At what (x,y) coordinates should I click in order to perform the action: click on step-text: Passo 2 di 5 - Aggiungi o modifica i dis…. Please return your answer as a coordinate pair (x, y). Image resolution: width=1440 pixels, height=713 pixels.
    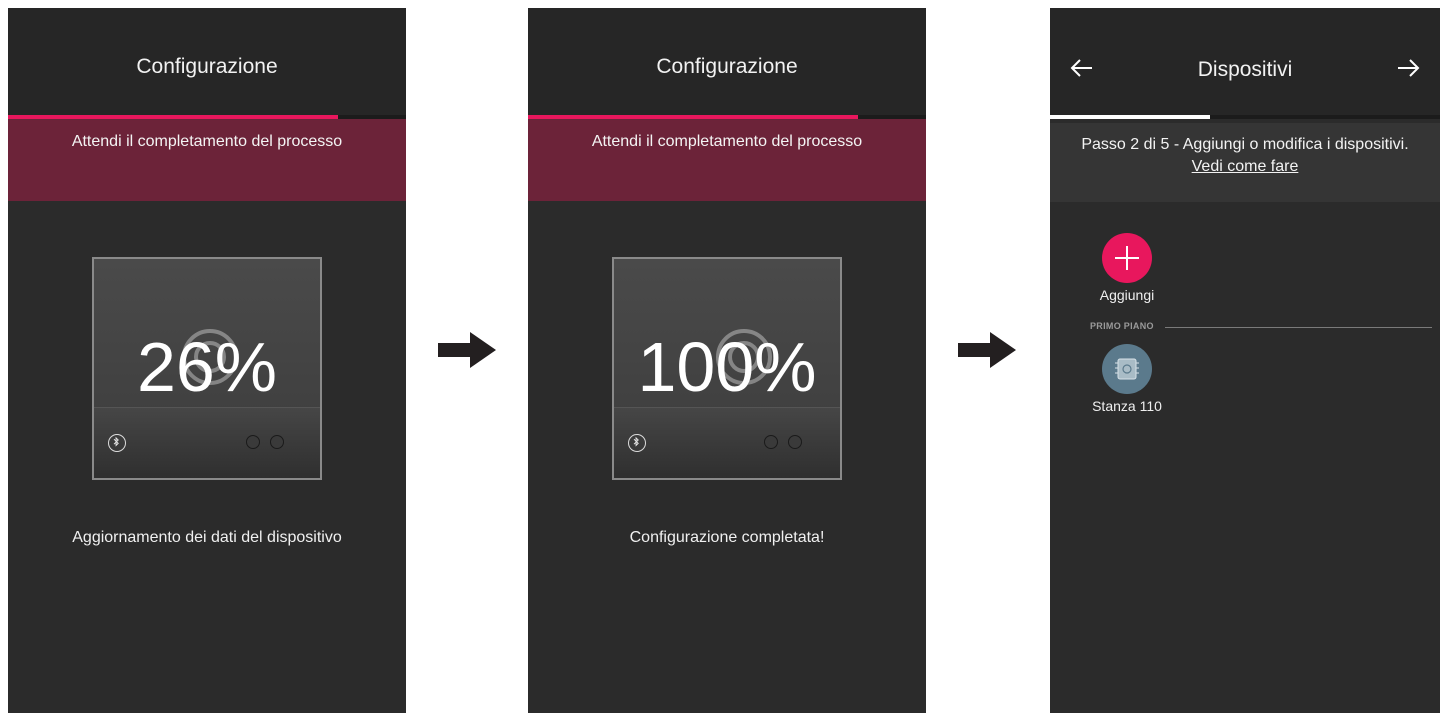
    Looking at the image, I should click on (1245, 144).